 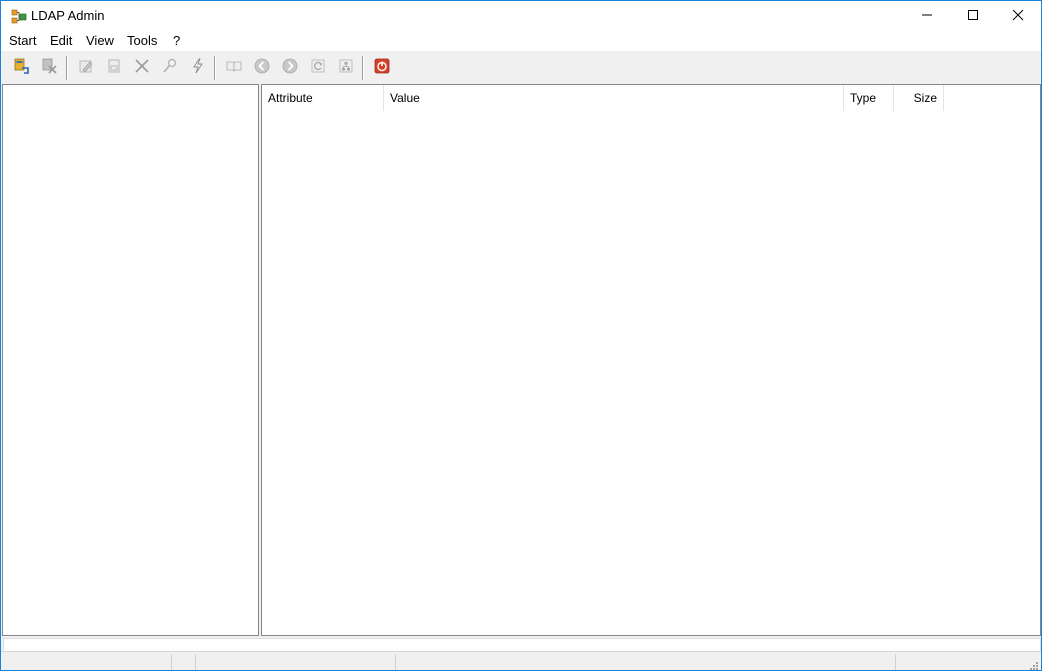 I want to click on ldap-admin-app-icon, so click(x=19, y=17).